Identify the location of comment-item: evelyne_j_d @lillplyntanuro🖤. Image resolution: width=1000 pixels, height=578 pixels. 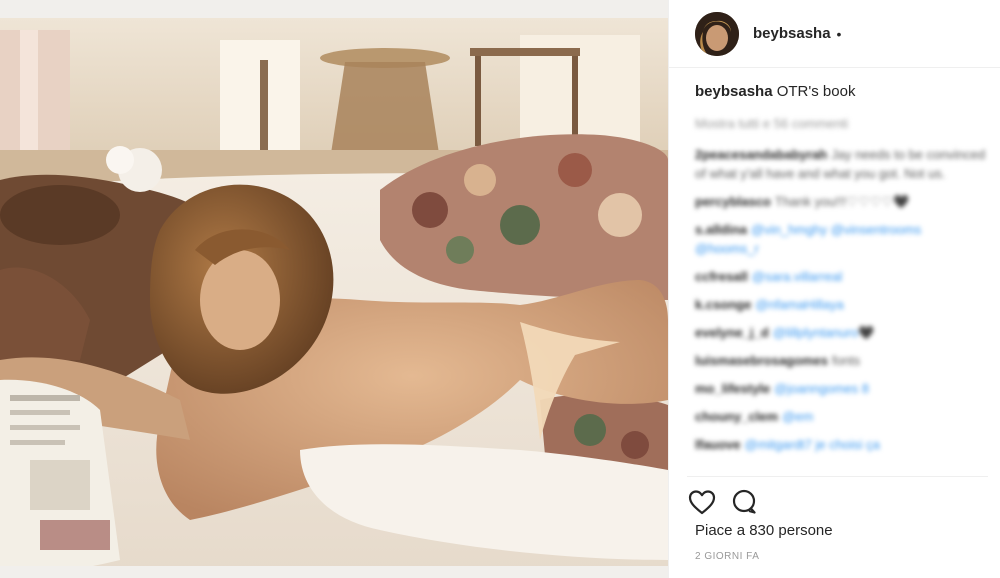
(840, 332).